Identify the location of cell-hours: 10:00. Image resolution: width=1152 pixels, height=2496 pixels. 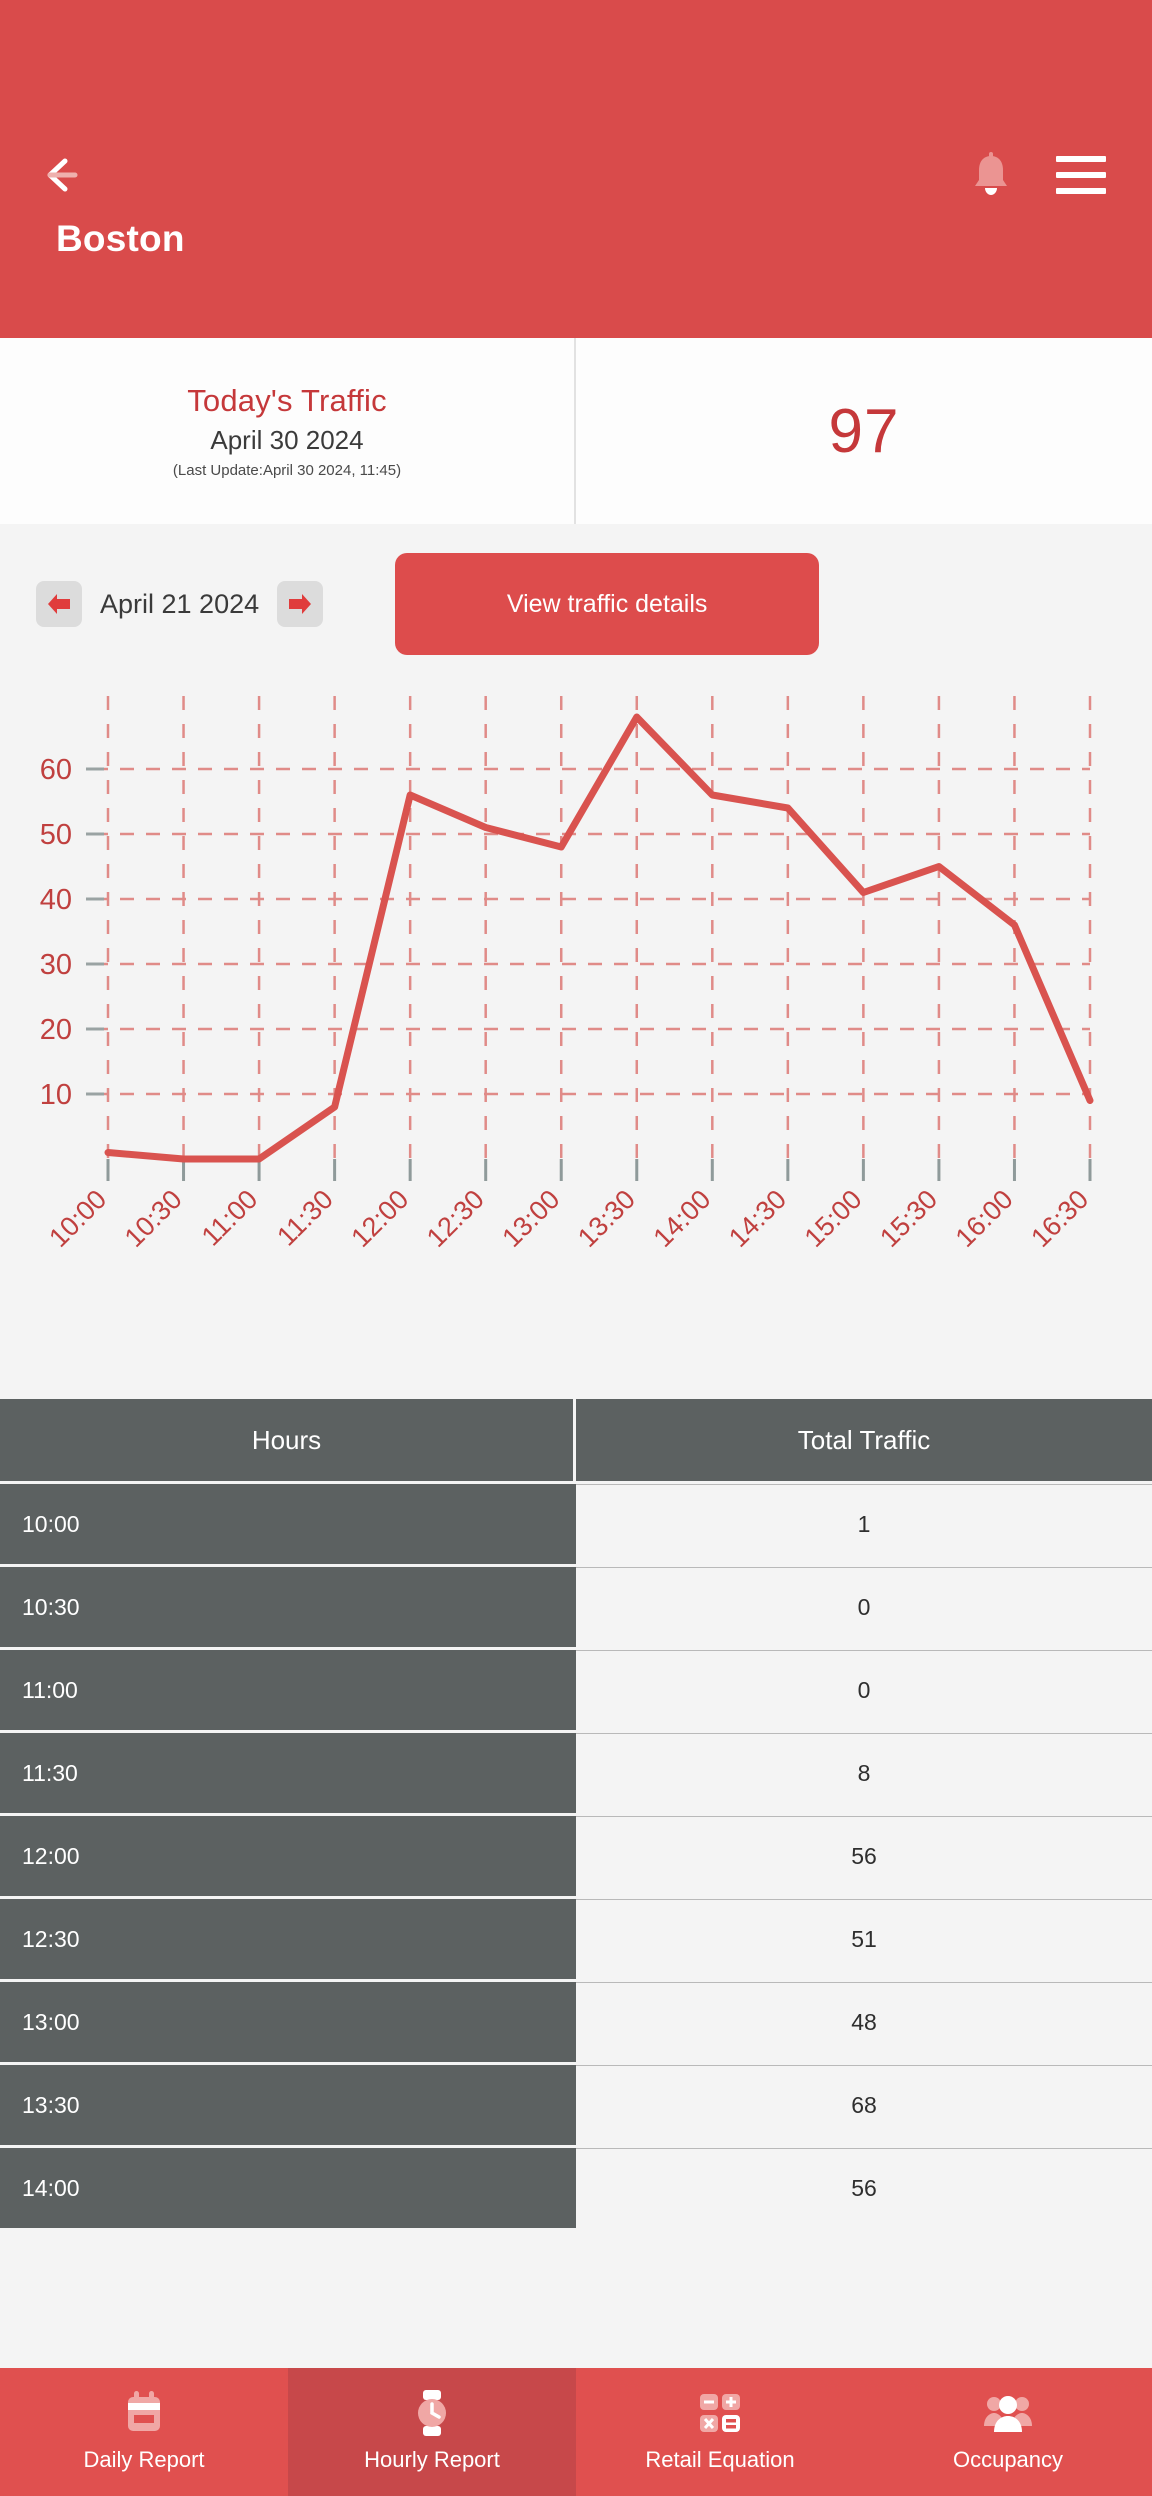
(288, 1524).